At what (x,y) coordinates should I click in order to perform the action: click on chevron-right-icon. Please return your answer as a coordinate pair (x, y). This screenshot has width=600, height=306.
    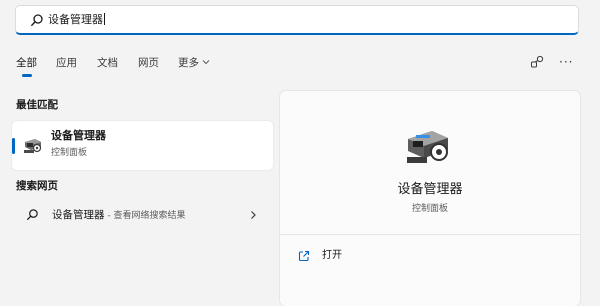
    Looking at the image, I should click on (253, 215).